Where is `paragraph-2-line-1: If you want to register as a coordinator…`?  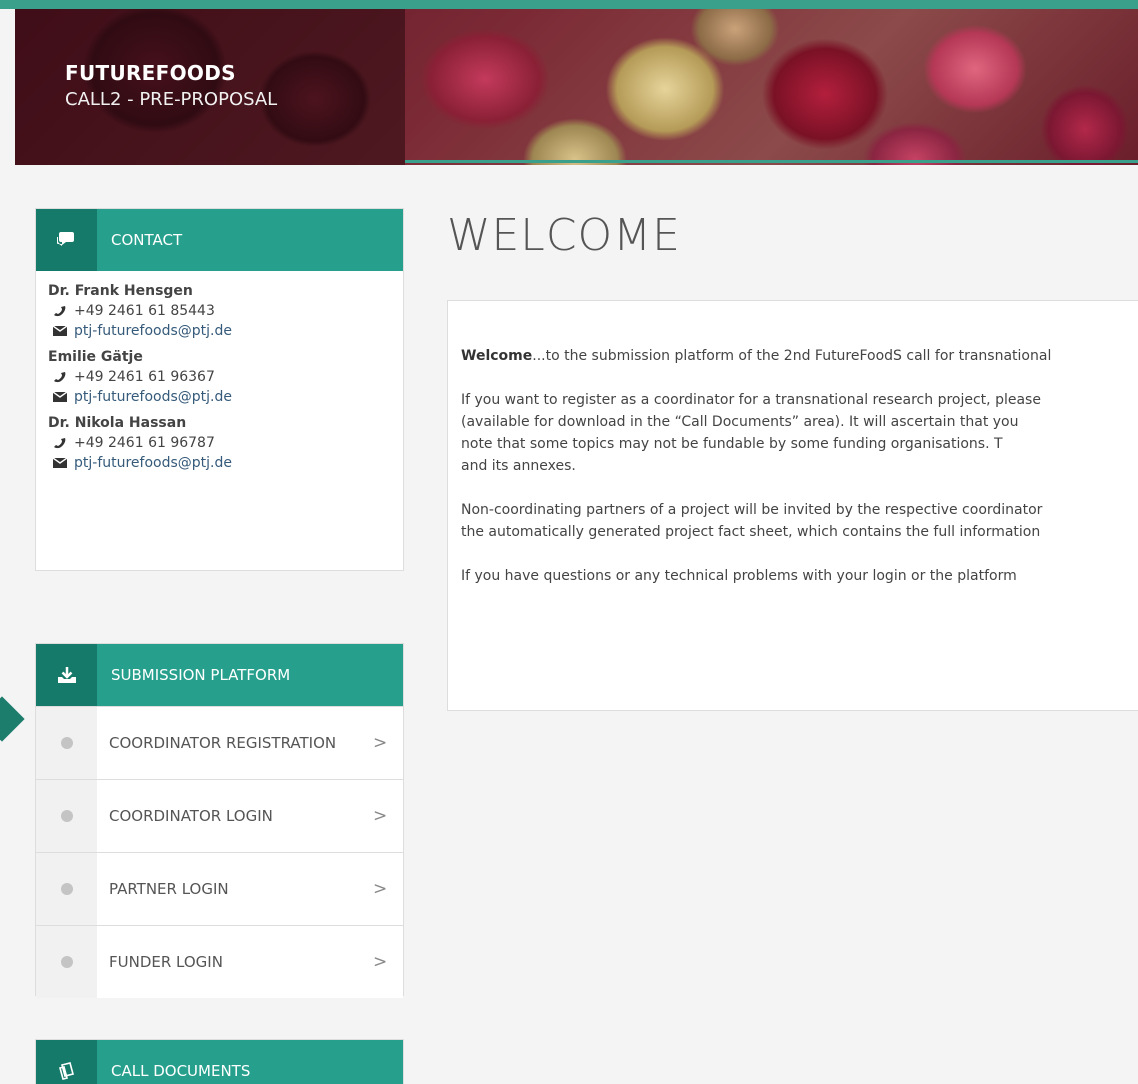
paragraph-2-line-1: If you want to register as a coordinator… is located at coordinates (751, 400).